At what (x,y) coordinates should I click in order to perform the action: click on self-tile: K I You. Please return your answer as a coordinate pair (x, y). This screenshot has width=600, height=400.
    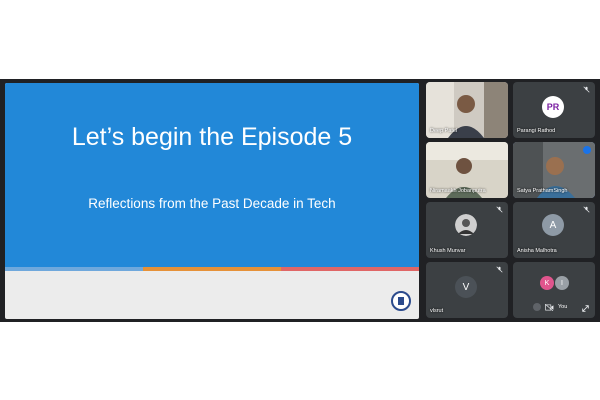
    Looking at the image, I should click on (554, 290).